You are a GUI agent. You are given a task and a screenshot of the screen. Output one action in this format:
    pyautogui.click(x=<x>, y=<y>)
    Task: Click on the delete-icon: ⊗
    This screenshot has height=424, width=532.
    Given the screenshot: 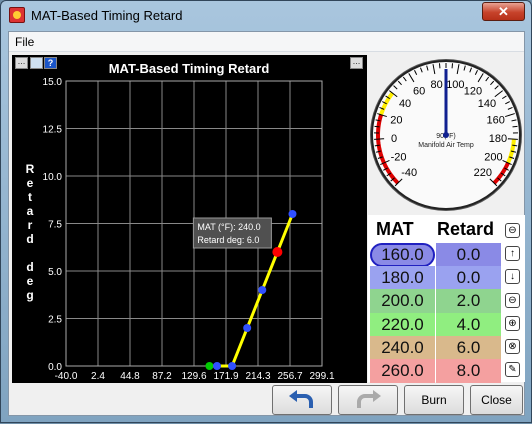 What is the action you would take?
    pyautogui.click(x=512, y=346)
    